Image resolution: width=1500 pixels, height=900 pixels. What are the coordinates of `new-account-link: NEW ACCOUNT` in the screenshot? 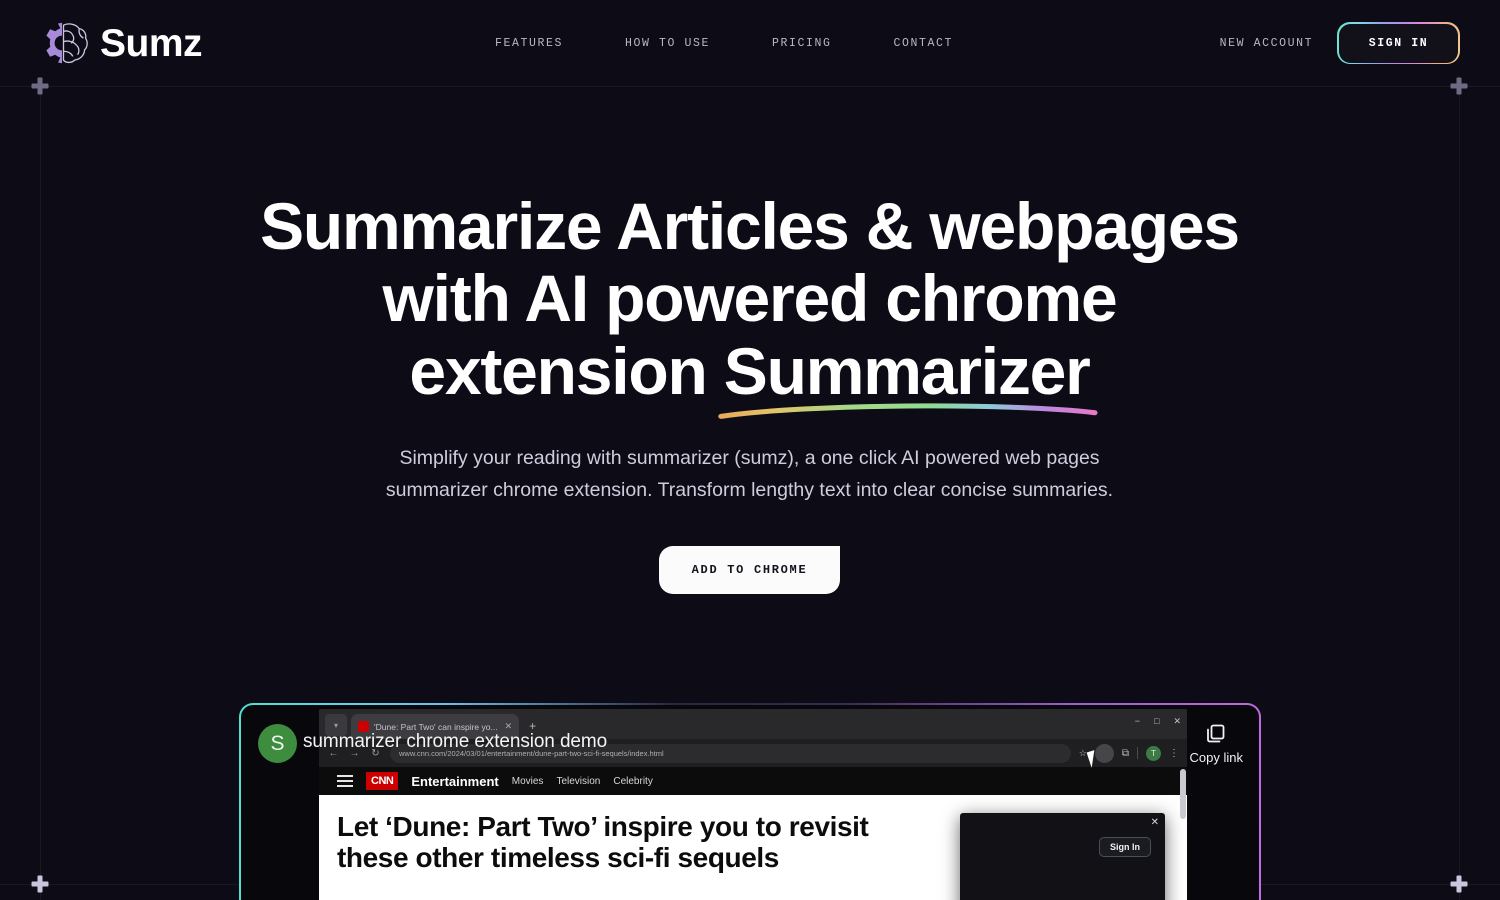 It's located at (1267, 43).